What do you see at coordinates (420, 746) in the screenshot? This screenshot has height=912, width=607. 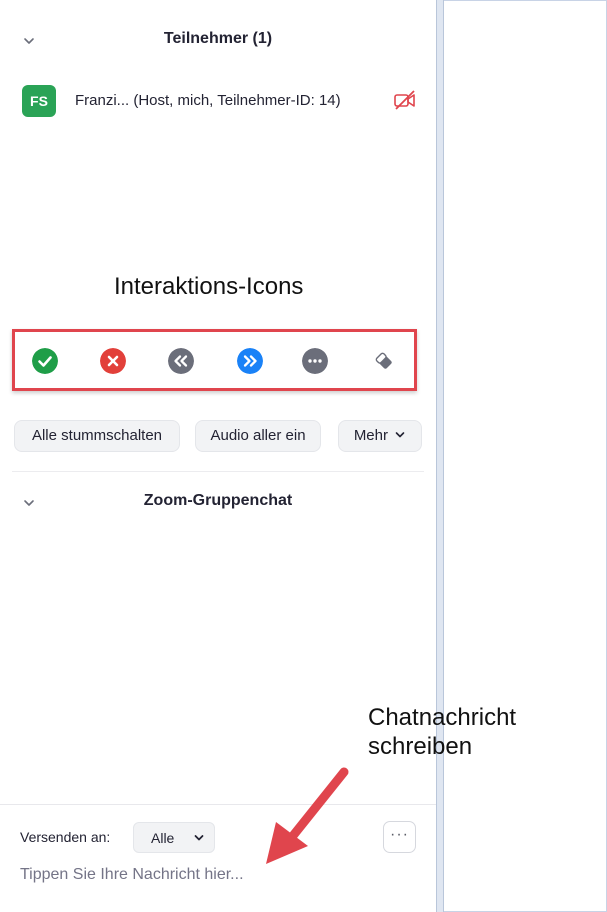 I see `annotation-chat-line2: schreiben` at bounding box center [420, 746].